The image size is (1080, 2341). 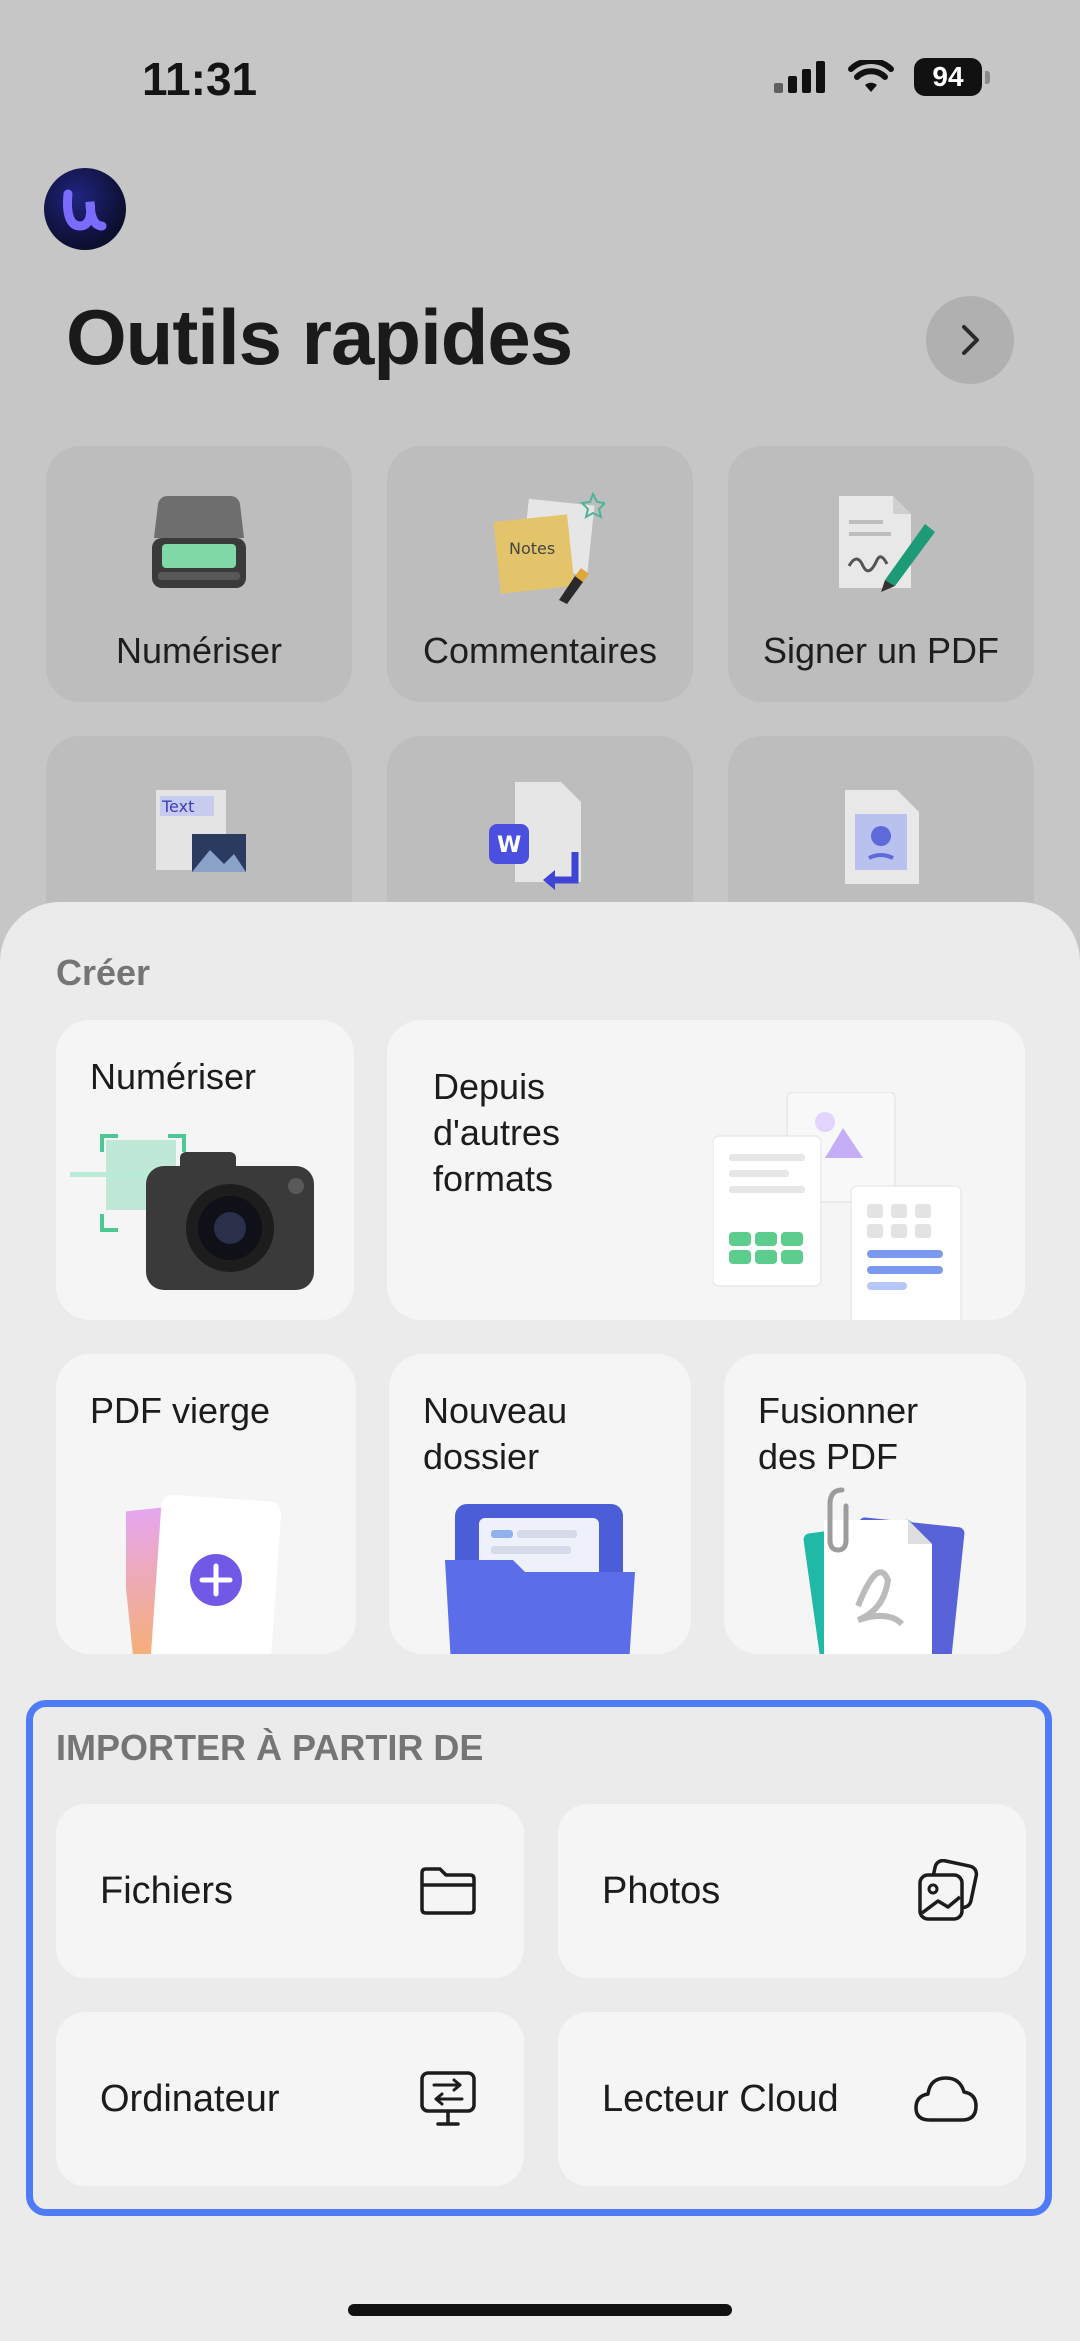 I want to click on status-icons: 94, so click(x=882, y=77).